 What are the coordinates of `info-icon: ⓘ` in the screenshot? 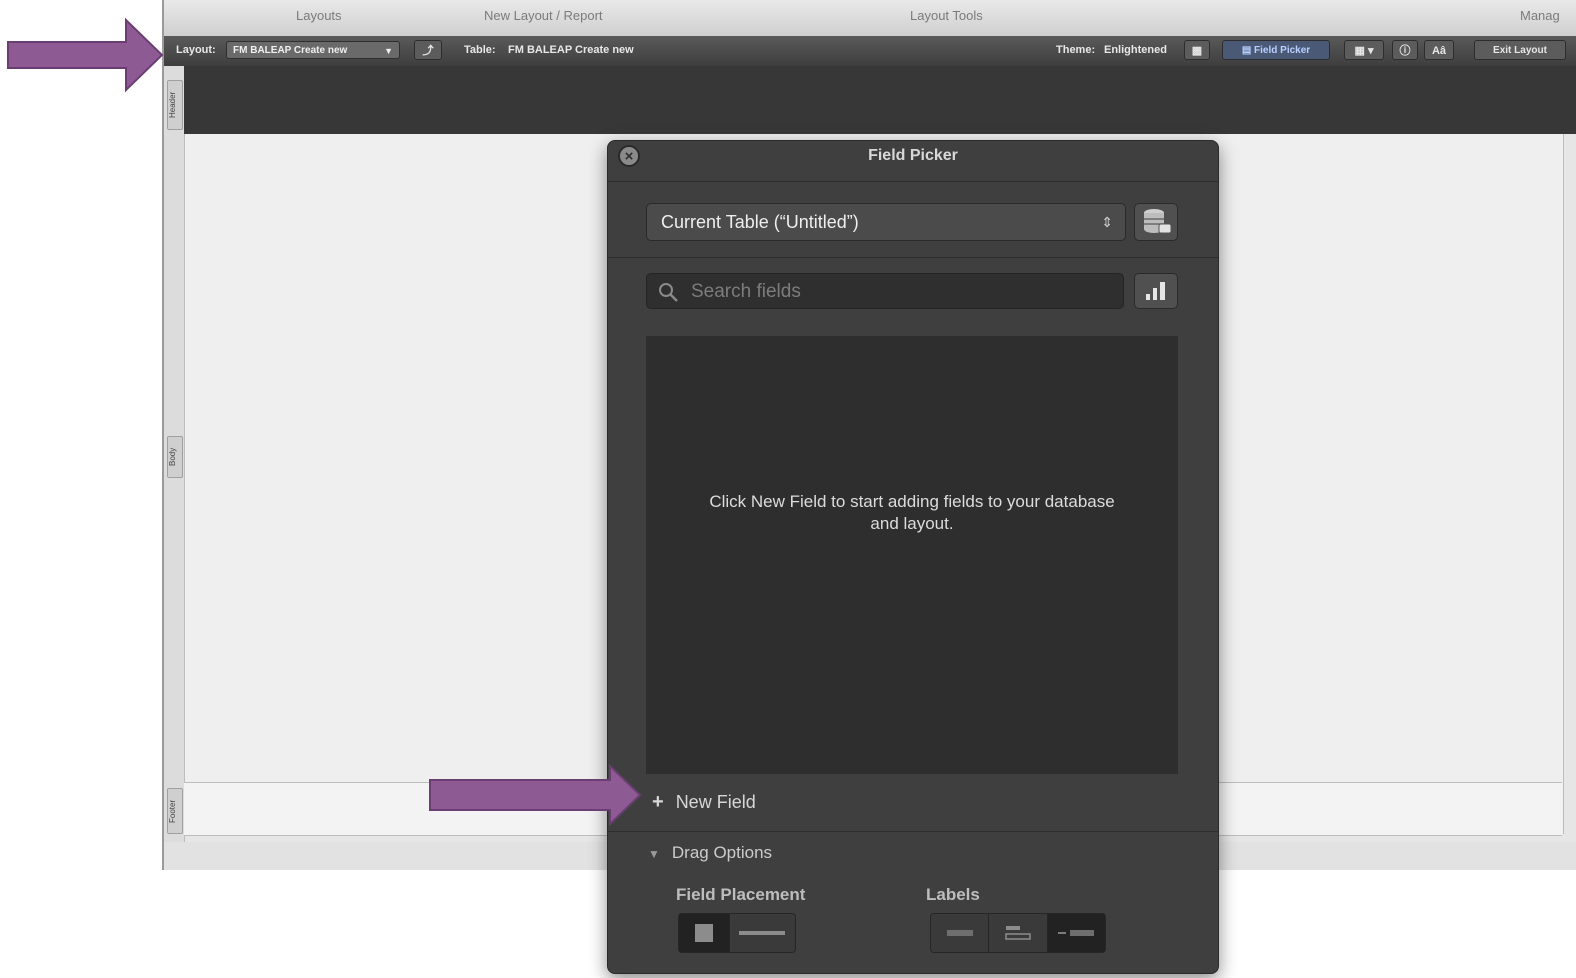 It's located at (1405, 51).